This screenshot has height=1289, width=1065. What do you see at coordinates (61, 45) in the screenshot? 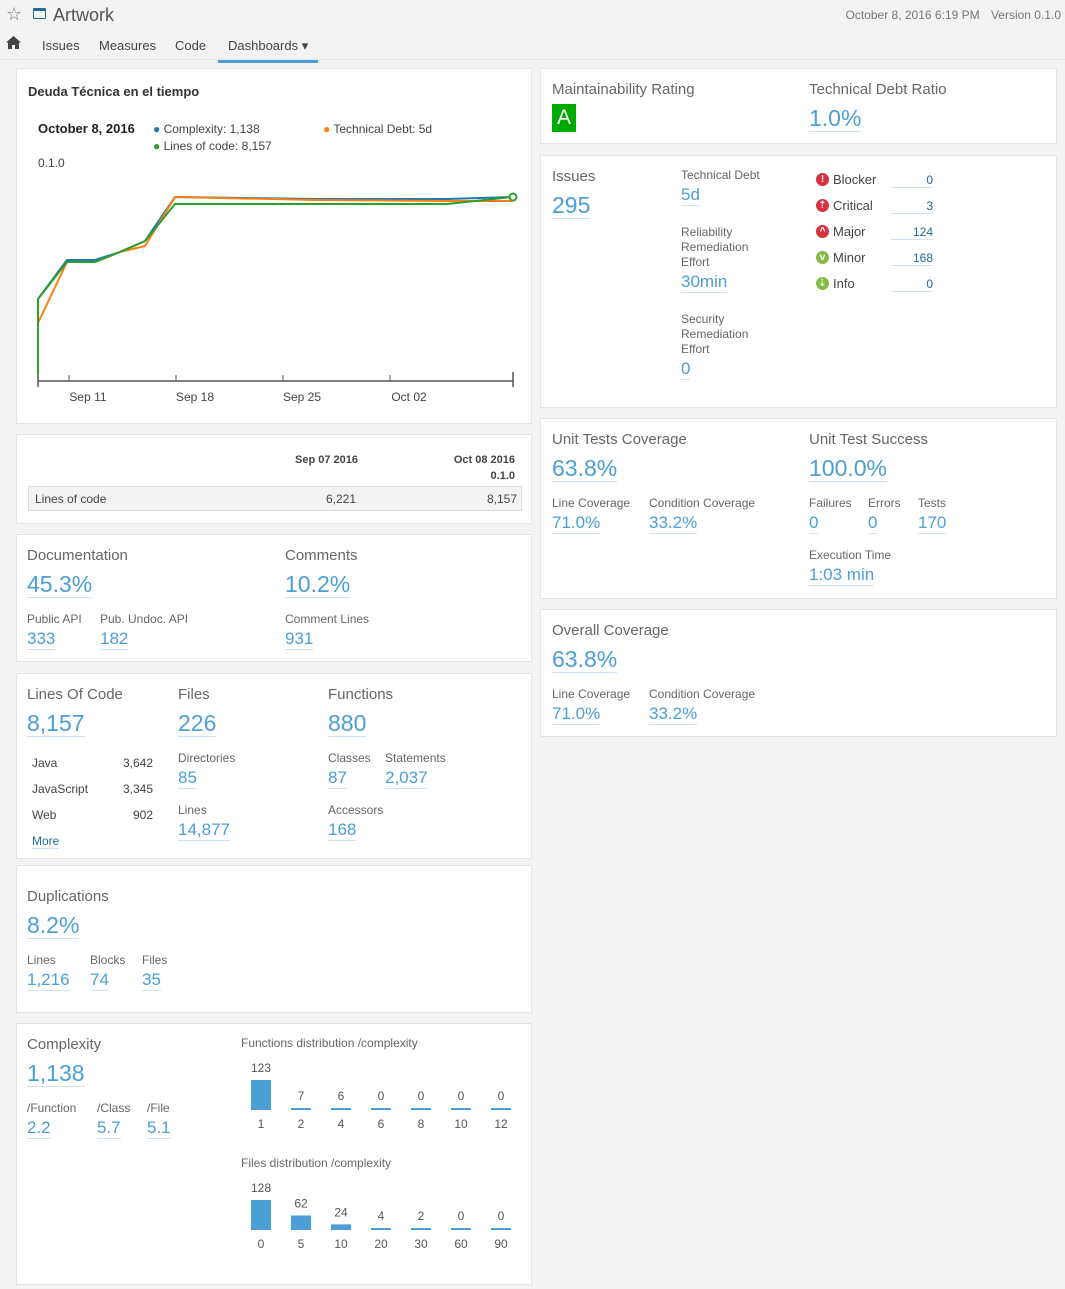
I see `nav-issues: Issues` at bounding box center [61, 45].